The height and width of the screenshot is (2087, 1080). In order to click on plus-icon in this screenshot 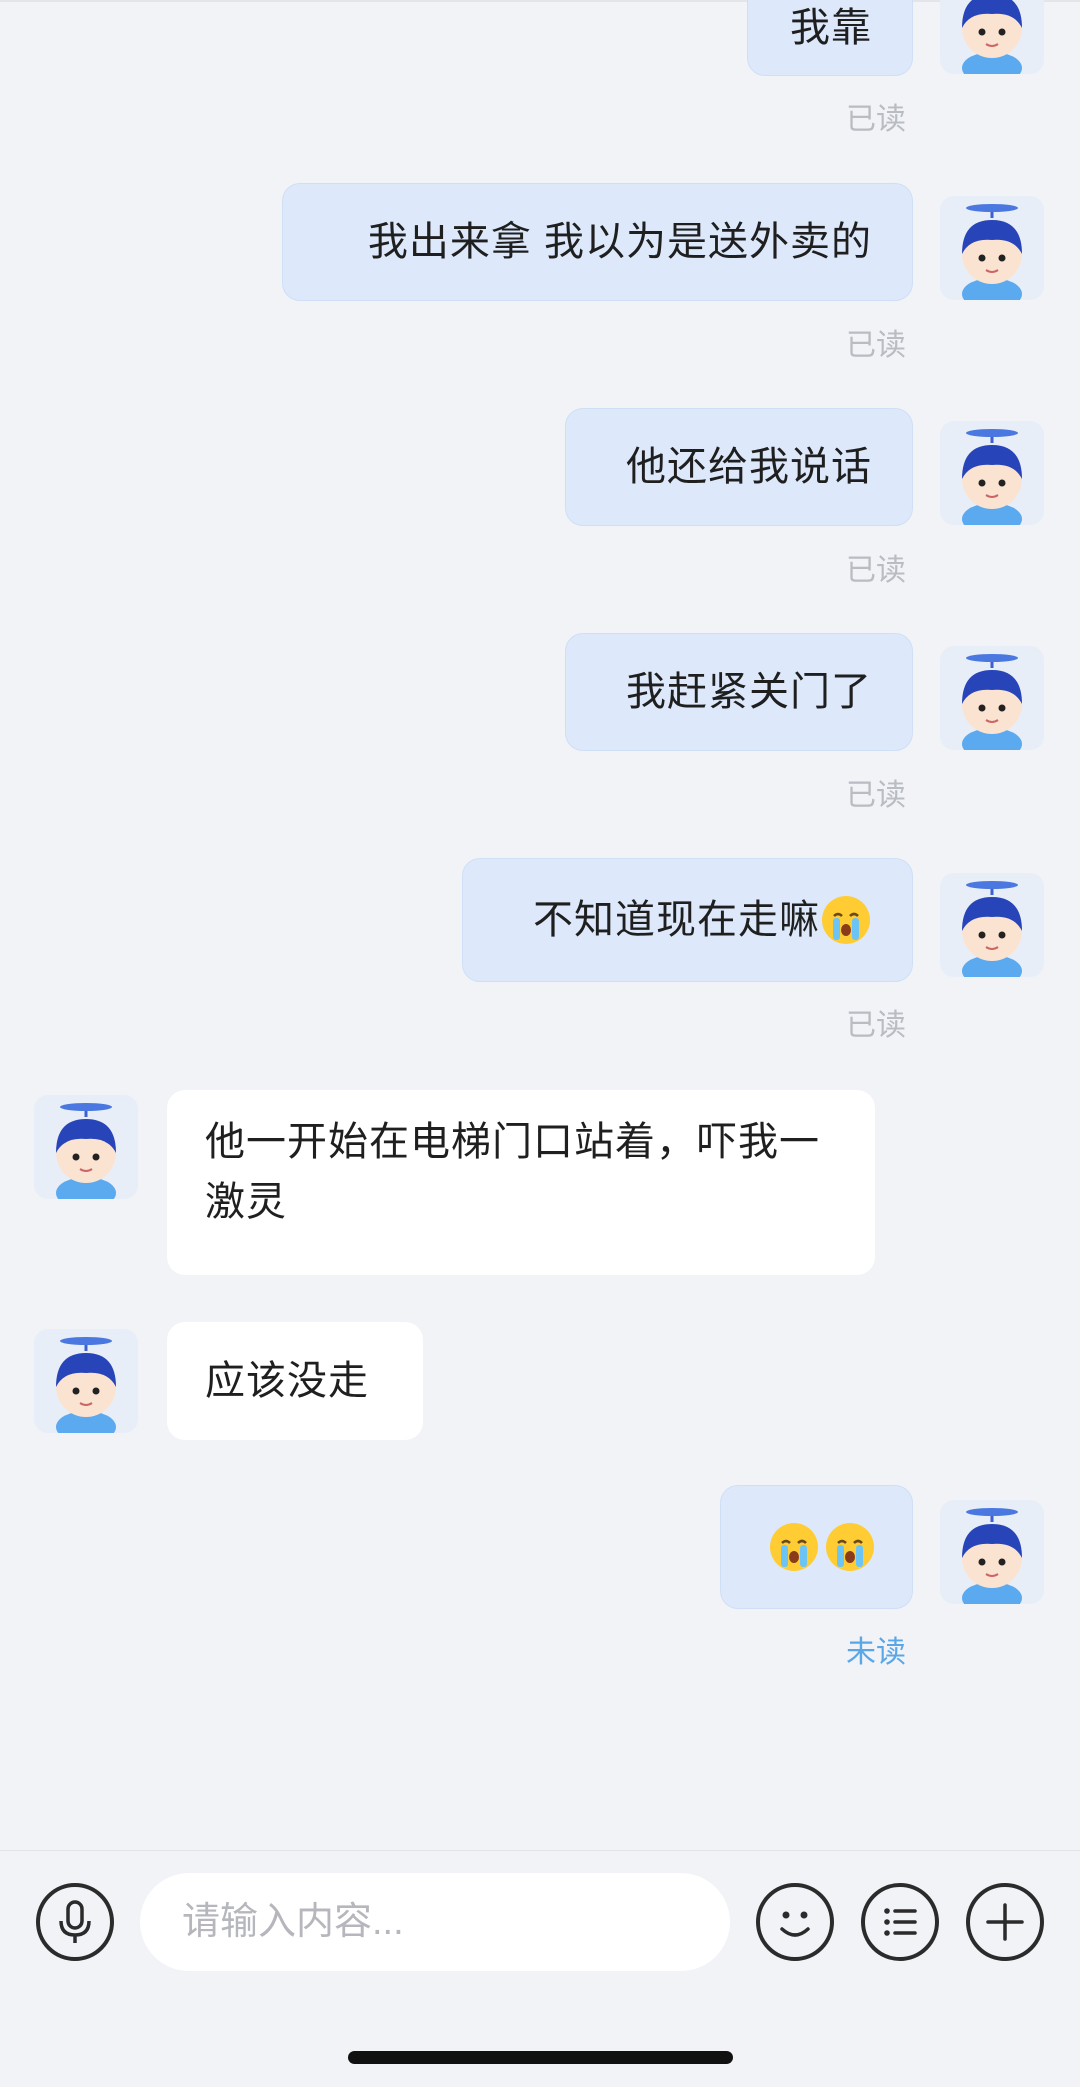, I will do `click(1005, 1922)`.